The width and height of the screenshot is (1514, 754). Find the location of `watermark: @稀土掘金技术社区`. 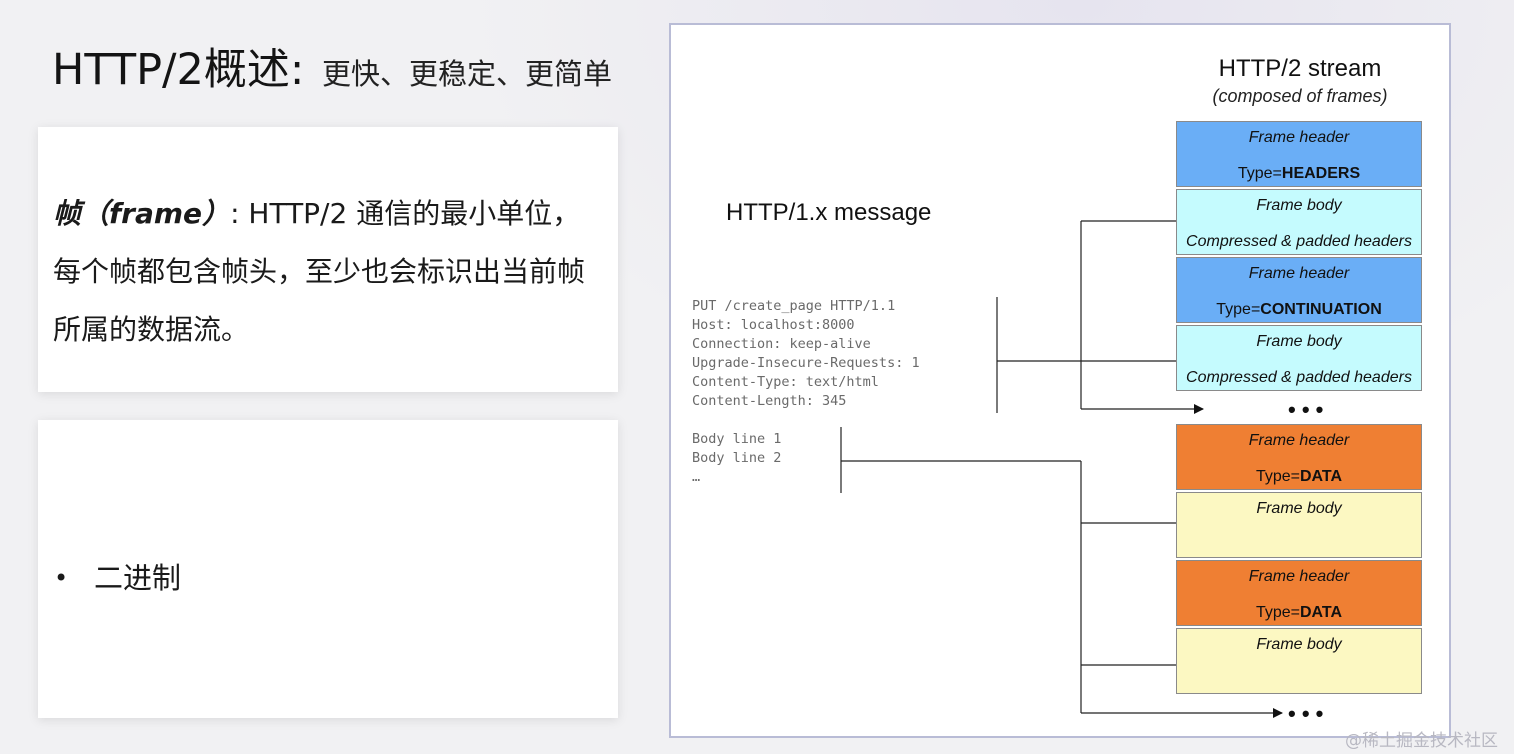

watermark: @稀土掘金技术社区 is located at coordinates (1421, 741).